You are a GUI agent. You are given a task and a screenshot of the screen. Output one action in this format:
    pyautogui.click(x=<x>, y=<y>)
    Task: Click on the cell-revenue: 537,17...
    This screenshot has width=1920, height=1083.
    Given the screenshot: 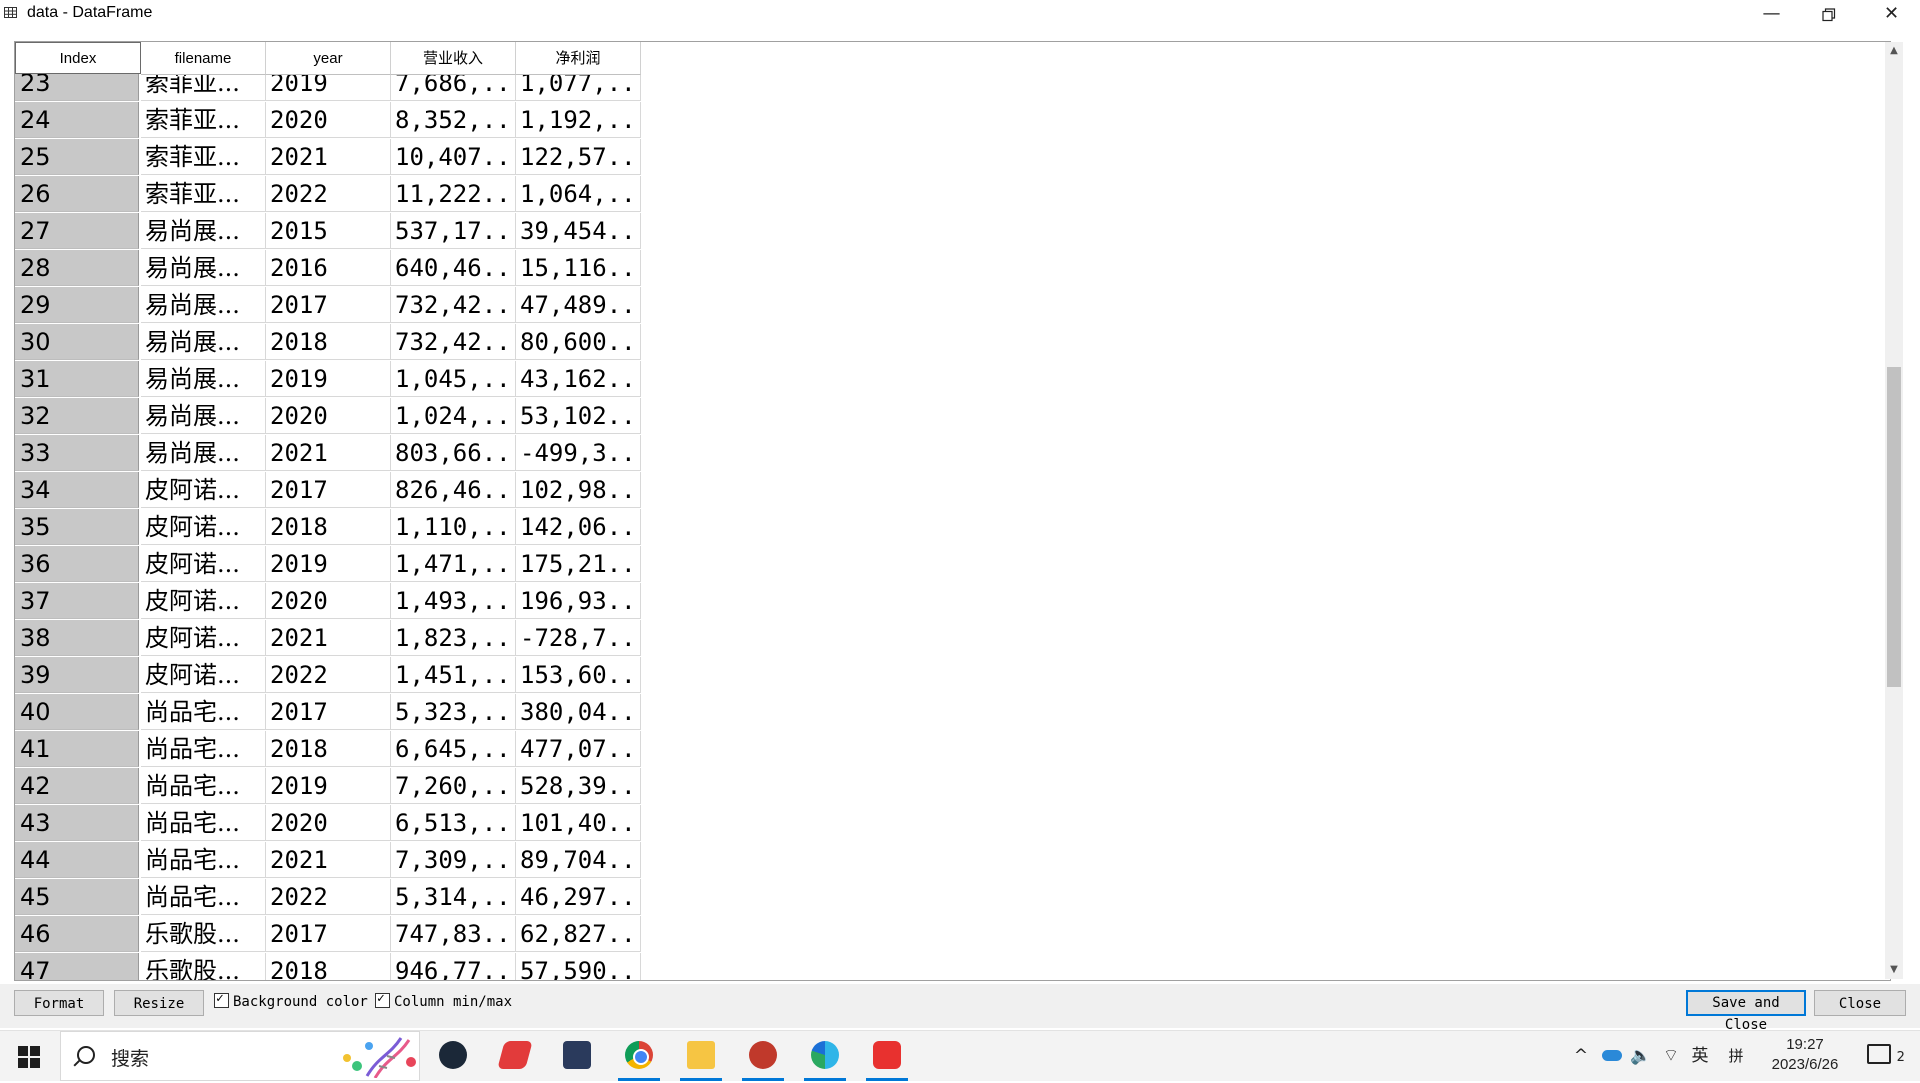 What is the action you would take?
    pyautogui.click(x=453, y=231)
    